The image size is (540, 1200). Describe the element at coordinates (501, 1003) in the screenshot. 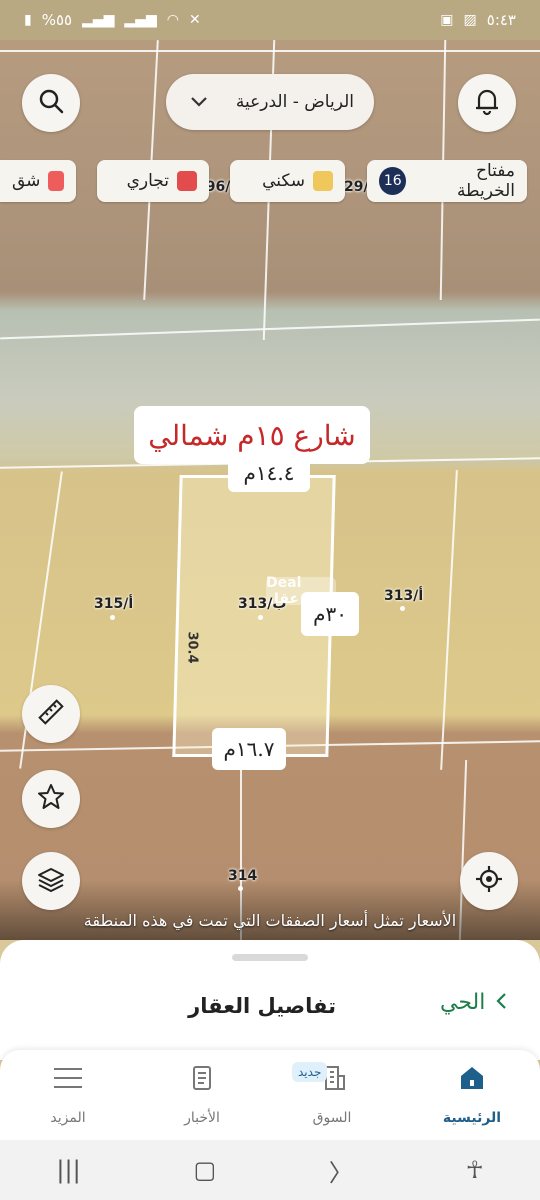

I see `chevron-left-icon` at that location.